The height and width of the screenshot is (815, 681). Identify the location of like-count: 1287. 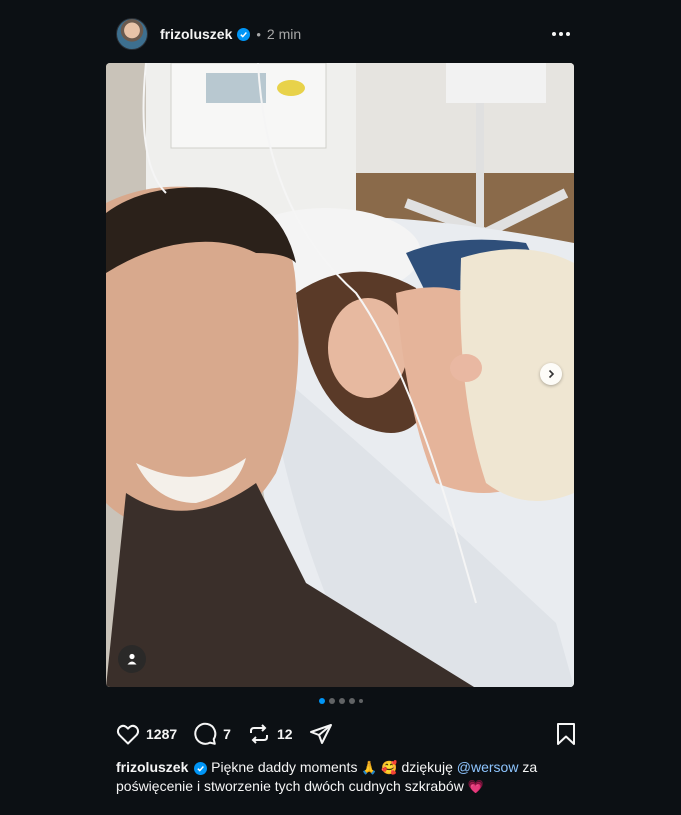
(162, 734).